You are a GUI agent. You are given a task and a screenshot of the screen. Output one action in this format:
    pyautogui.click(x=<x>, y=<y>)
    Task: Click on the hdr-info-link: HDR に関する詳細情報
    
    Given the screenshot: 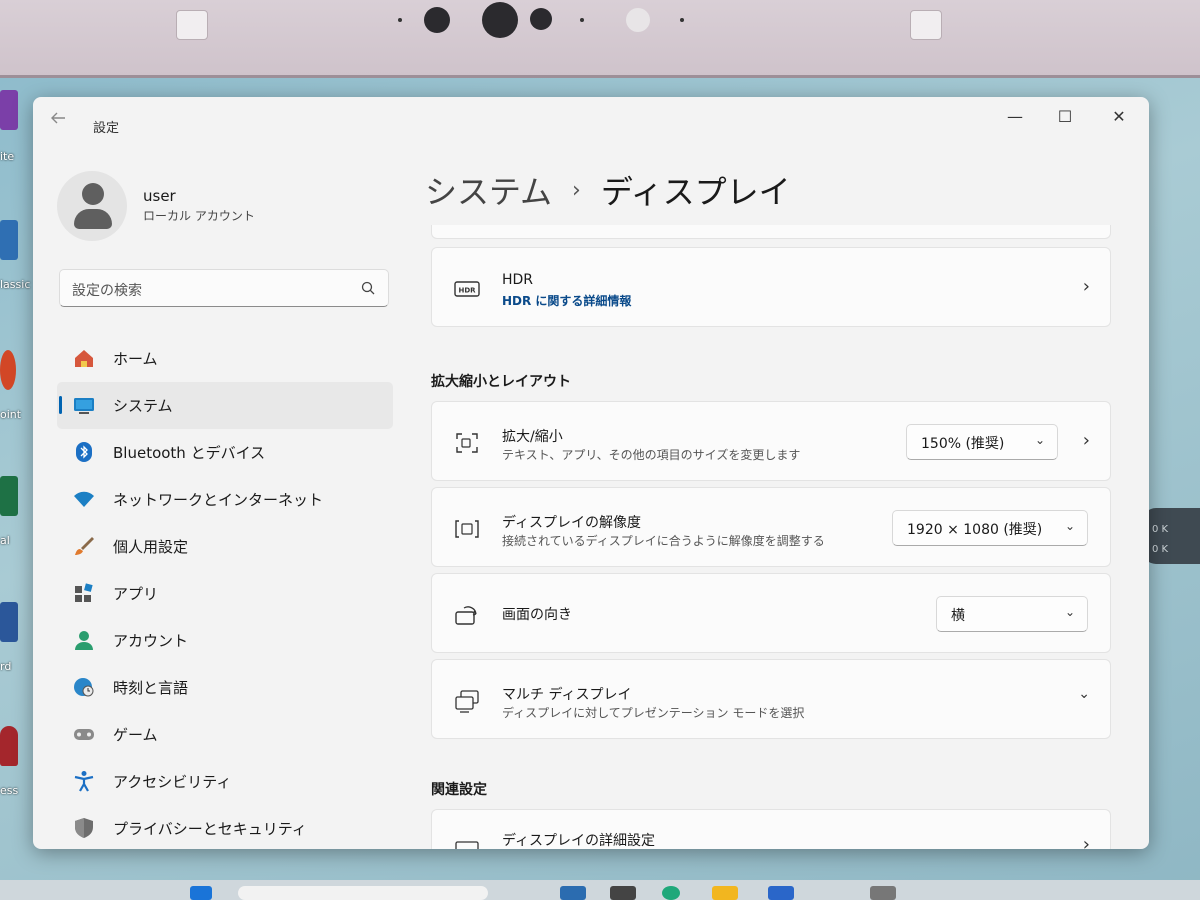 What is the action you would take?
    pyautogui.click(x=566, y=300)
    